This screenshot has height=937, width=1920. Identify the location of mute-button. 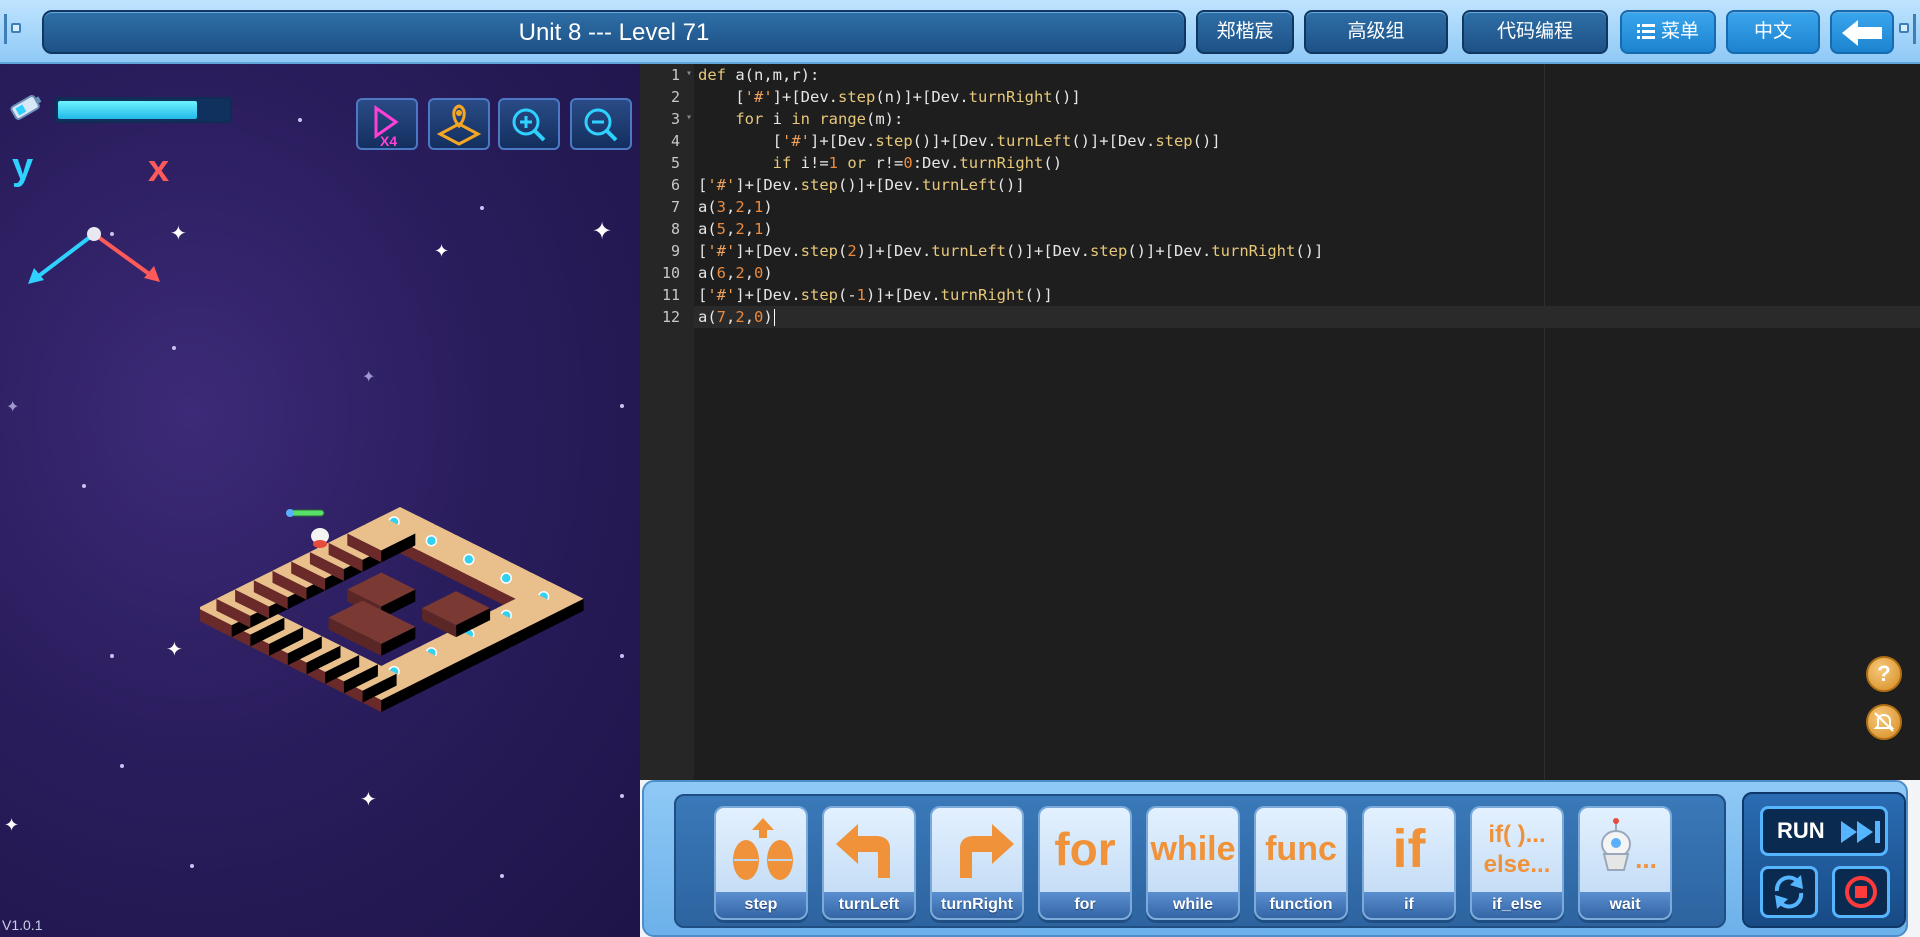
(1884, 722).